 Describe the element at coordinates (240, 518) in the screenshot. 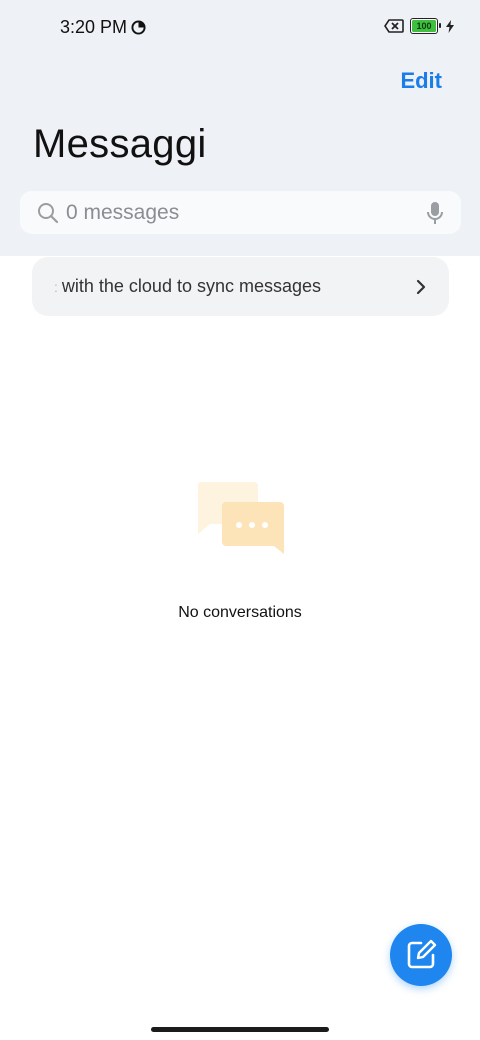

I see `chat-bubbles-icon` at that location.